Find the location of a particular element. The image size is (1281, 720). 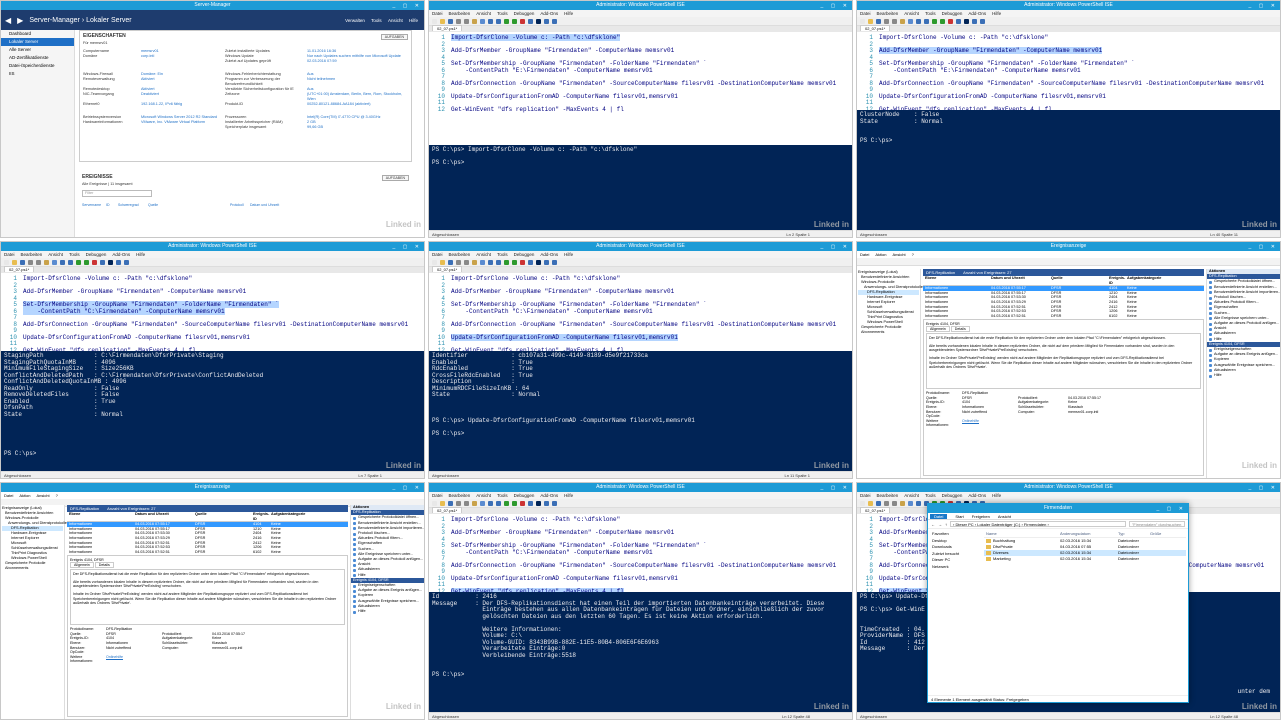

sidebar-item-file-storage: Datei-/Speicherdienste is located at coordinates (37, 66).